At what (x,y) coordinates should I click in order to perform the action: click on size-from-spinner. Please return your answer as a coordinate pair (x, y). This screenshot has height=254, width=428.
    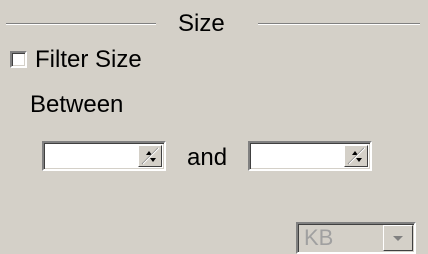
    Looking at the image, I should click on (104, 156).